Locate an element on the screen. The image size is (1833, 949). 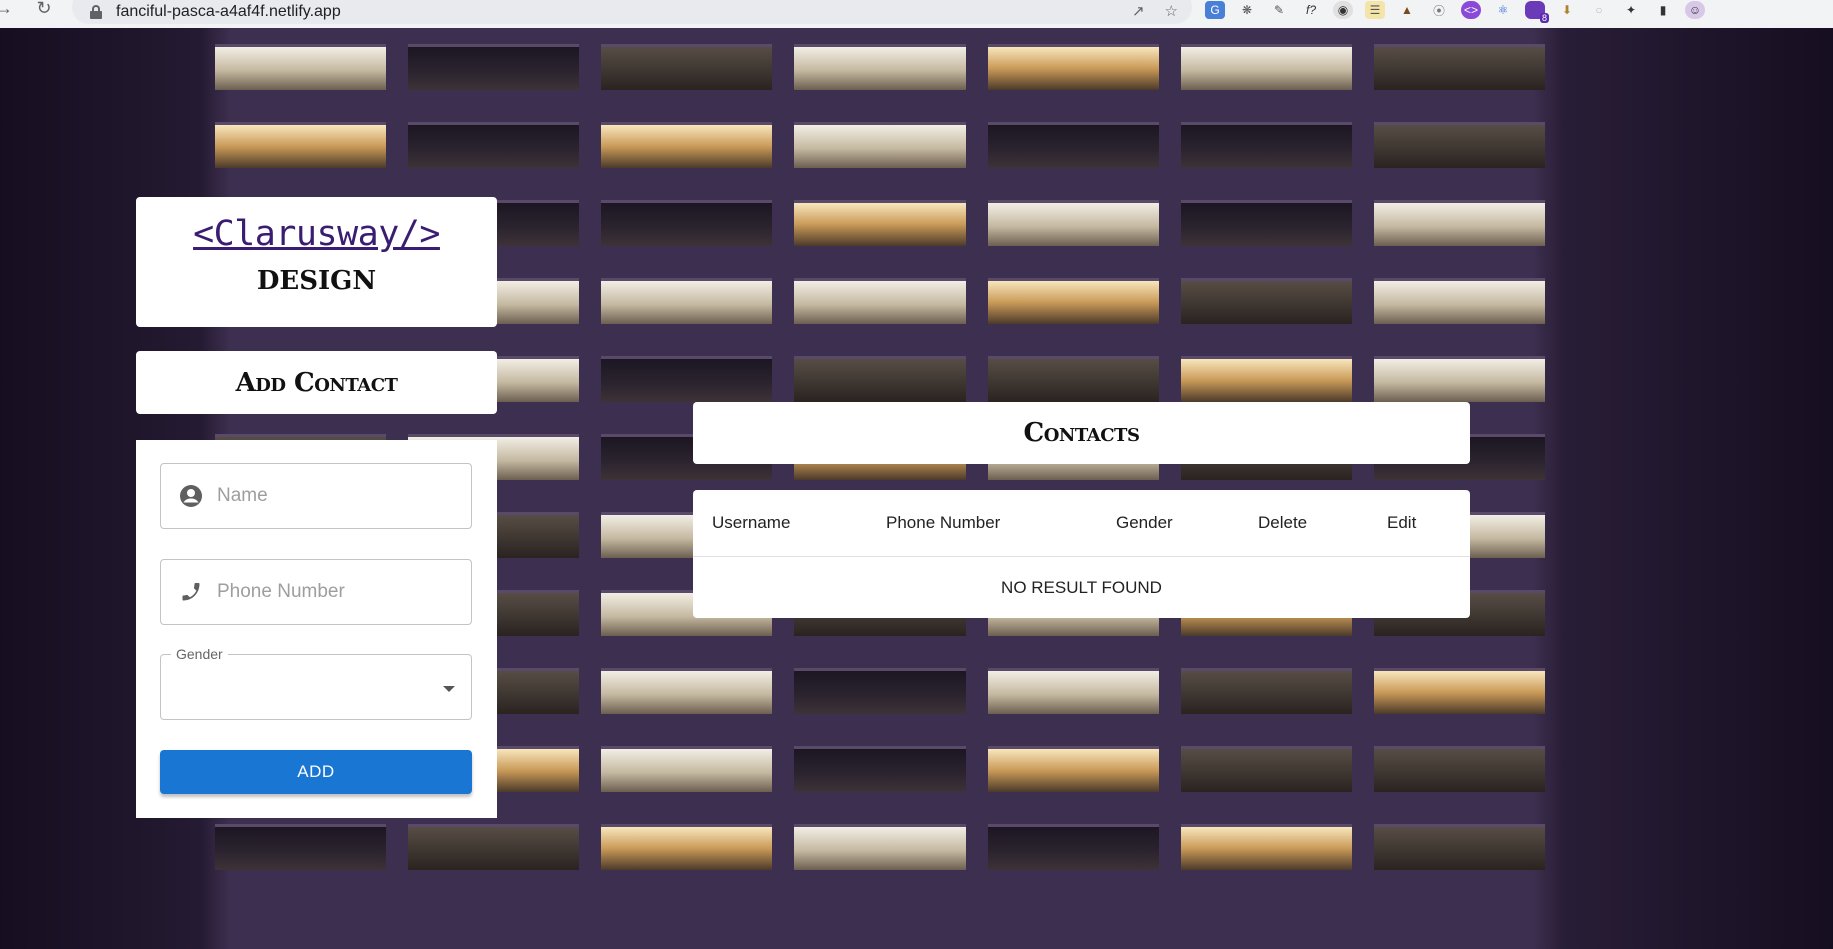
contacts-header: Contacts is located at coordinates (1081, 433).